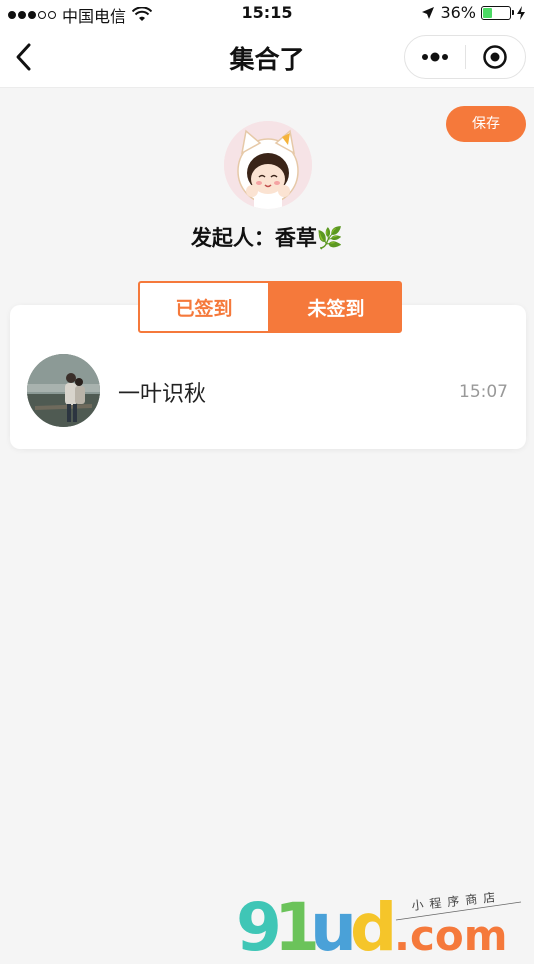 Image resolution: width=534 pixels, height=964 pixels. I want to click on svg-text: d, so click(373, 924).